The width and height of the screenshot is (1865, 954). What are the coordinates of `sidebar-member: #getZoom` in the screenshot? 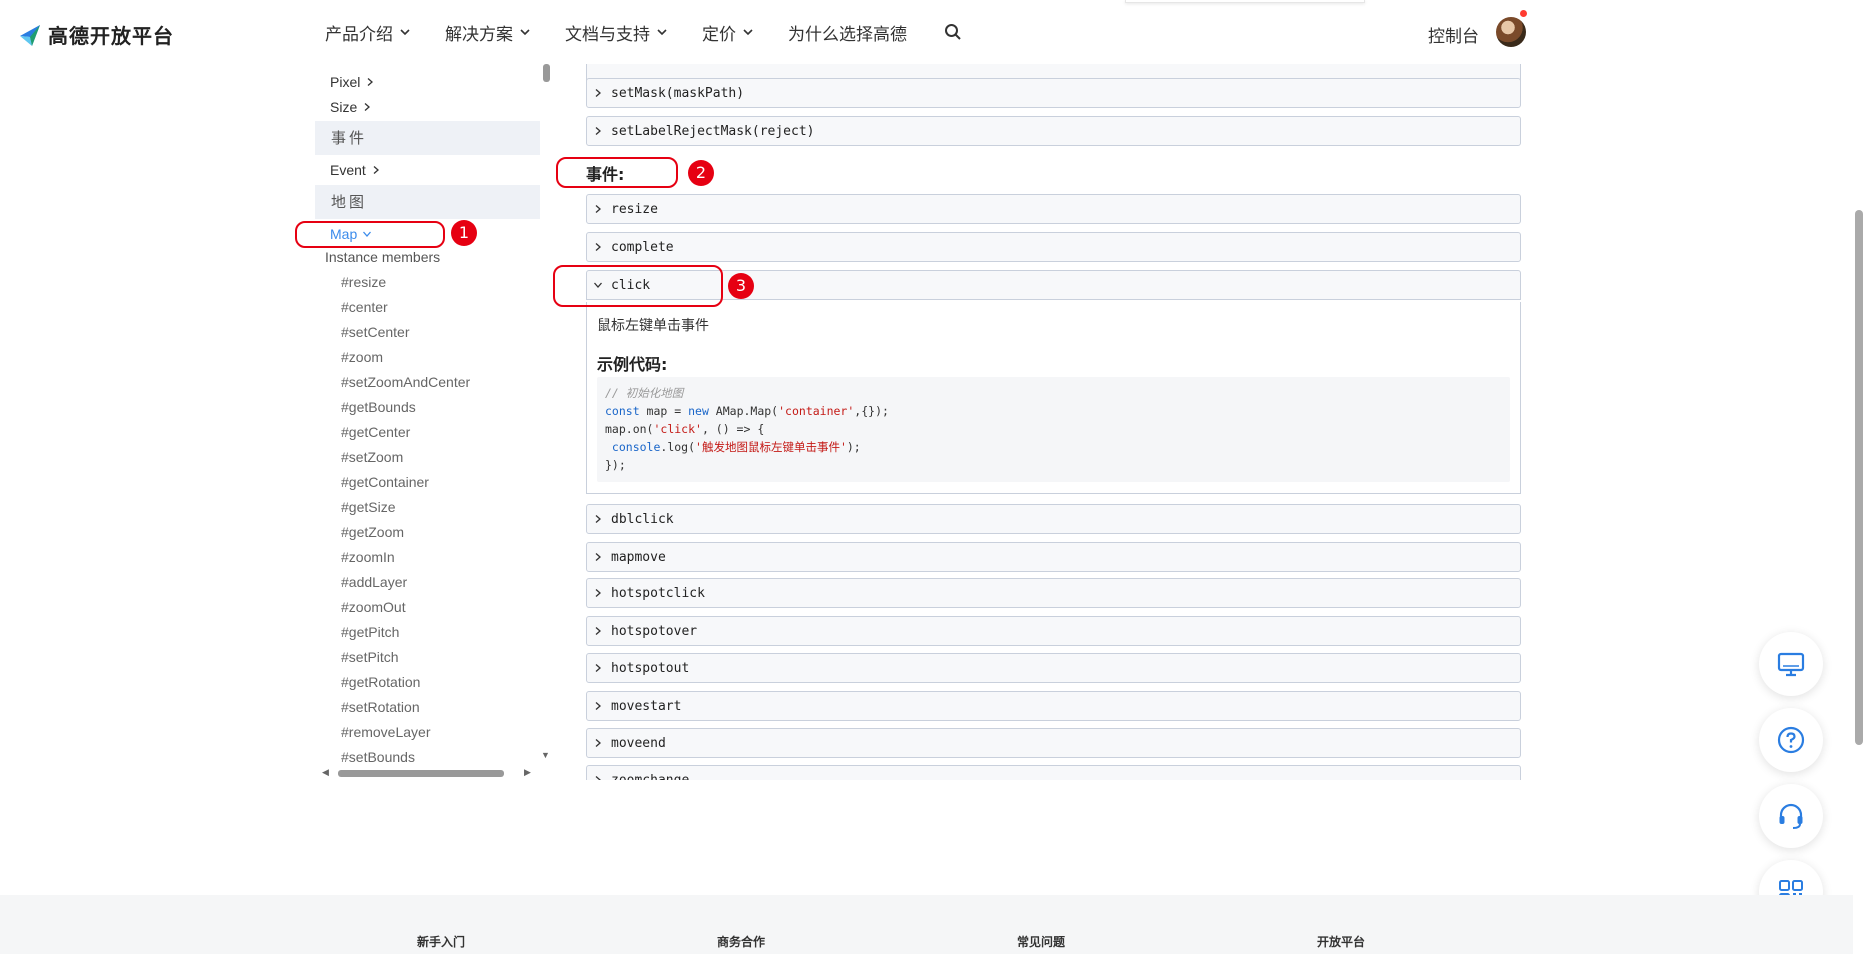 It's located at (372, 532).